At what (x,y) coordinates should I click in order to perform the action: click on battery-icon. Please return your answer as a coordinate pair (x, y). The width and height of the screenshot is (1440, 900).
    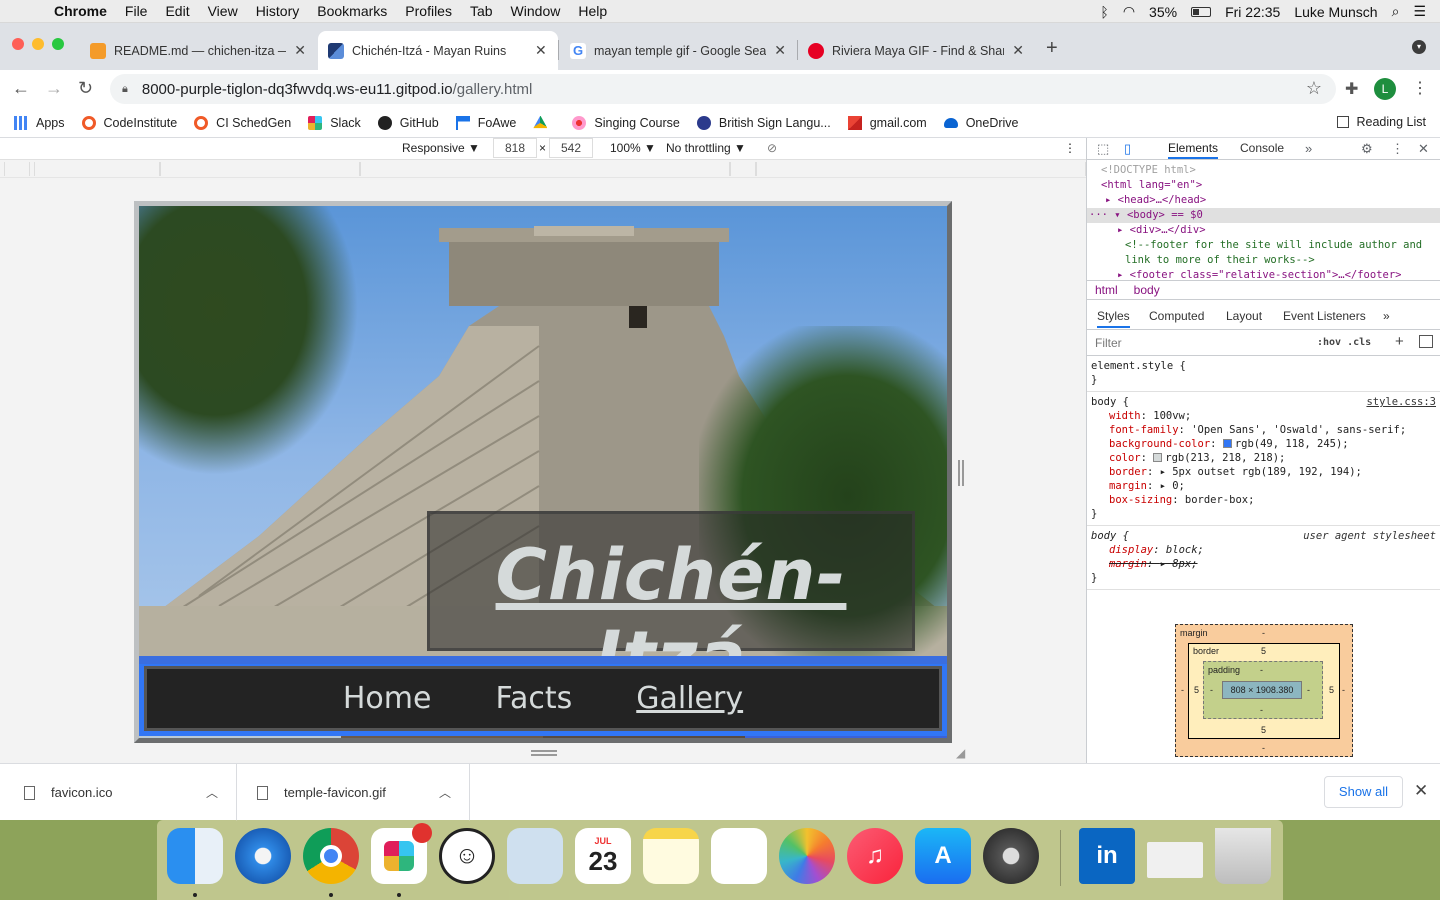
    Looking at the image, I should click on (1201, 11).